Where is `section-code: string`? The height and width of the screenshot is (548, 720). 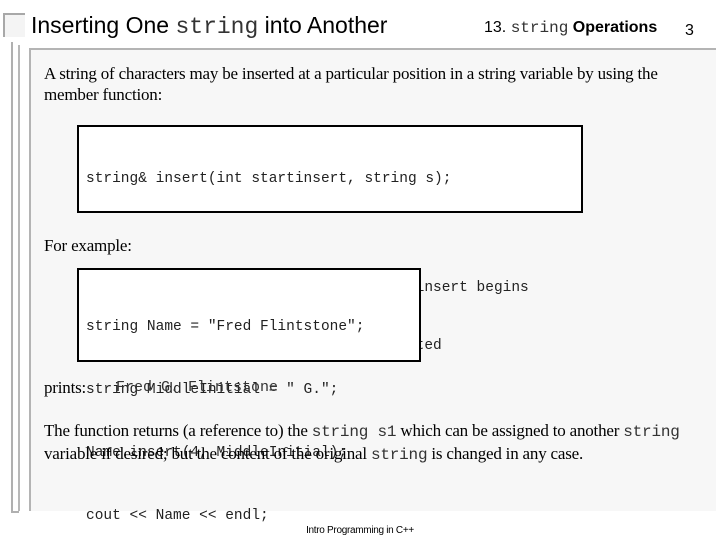
section-code: string is located at coordinates (539, 28).